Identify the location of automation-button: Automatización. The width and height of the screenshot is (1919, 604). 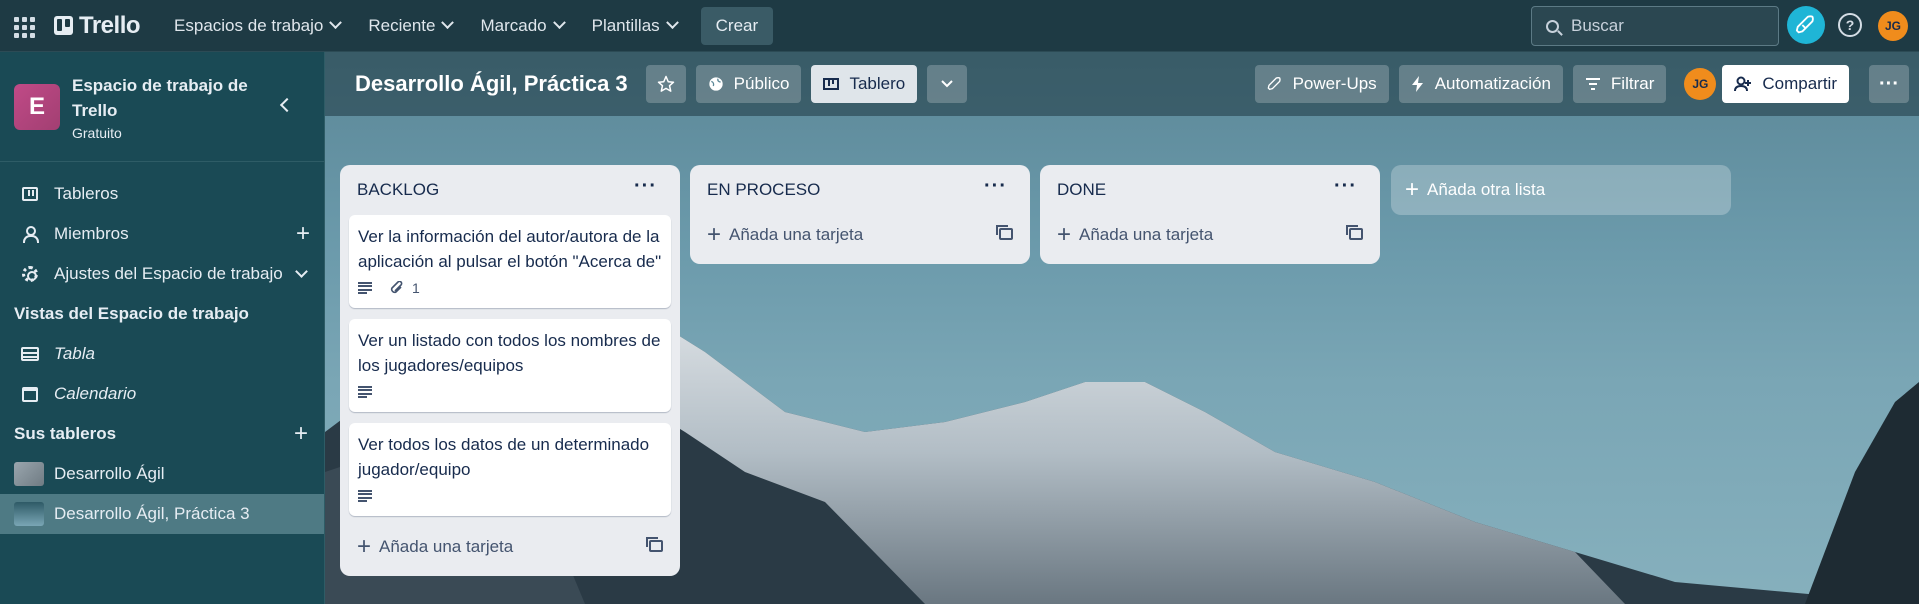
(1480, 84).